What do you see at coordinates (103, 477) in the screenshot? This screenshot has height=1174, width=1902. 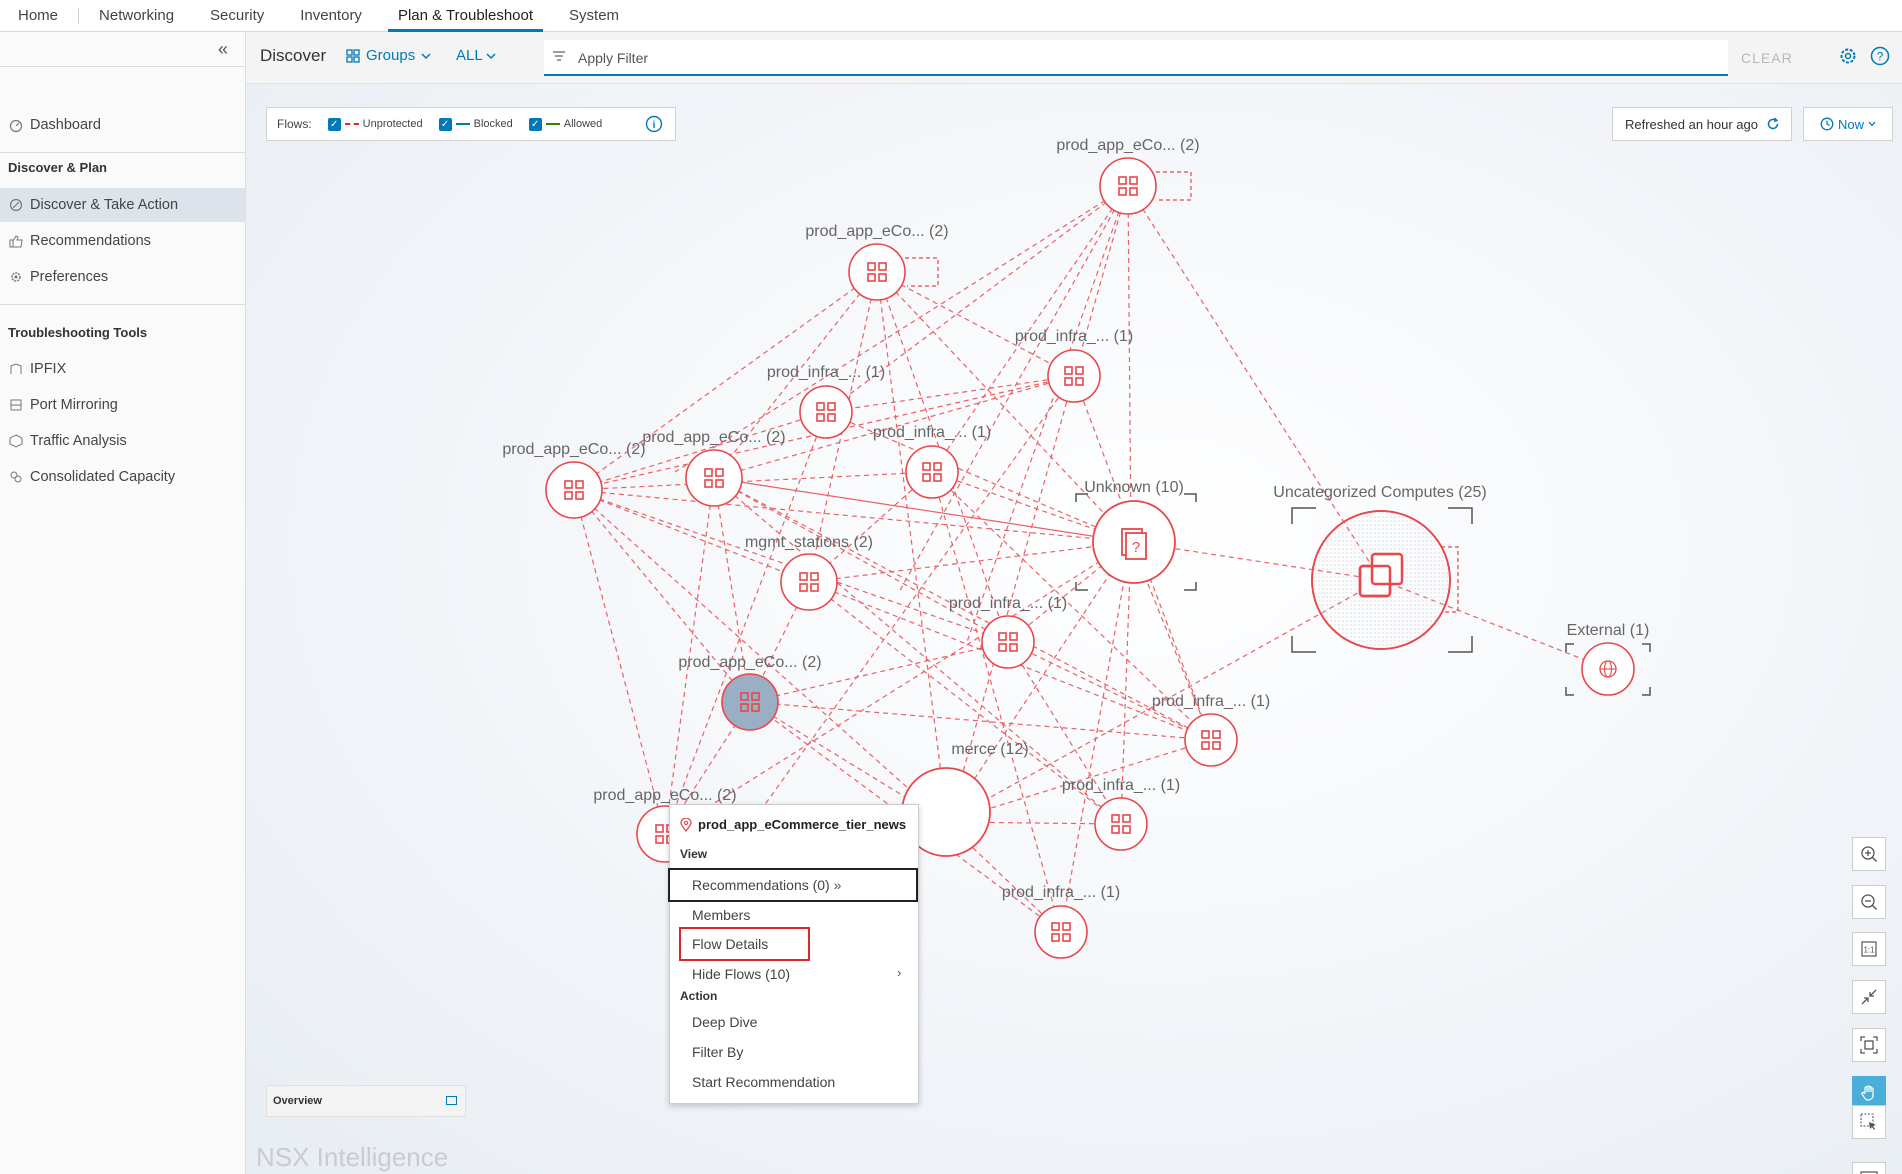 I see `sidebar-item-label: Consolidated Capacity` at bounding box center [103, 477].